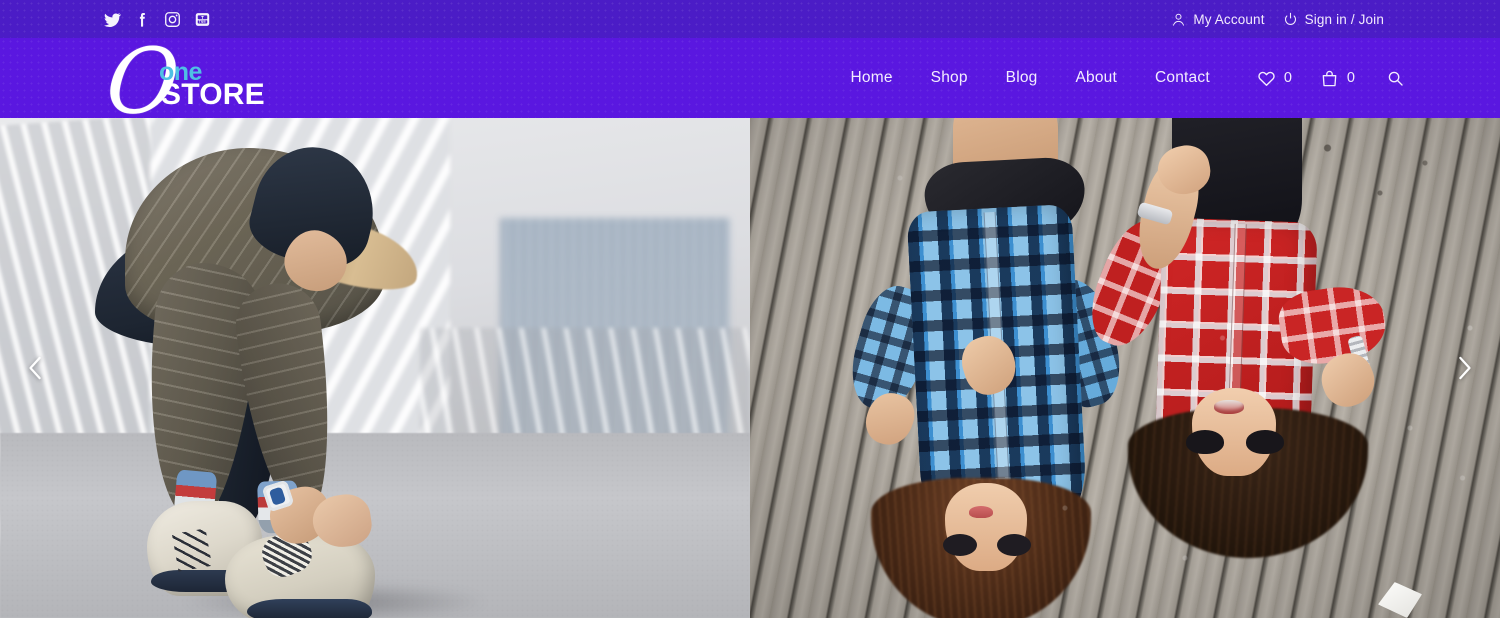 The height and width of the screenshot is (618, 1500). What do you see at coordinates (1182, 78) in the screenshot?
I see `nav-item-contact: Contact` at bounding box center [1182, 78].